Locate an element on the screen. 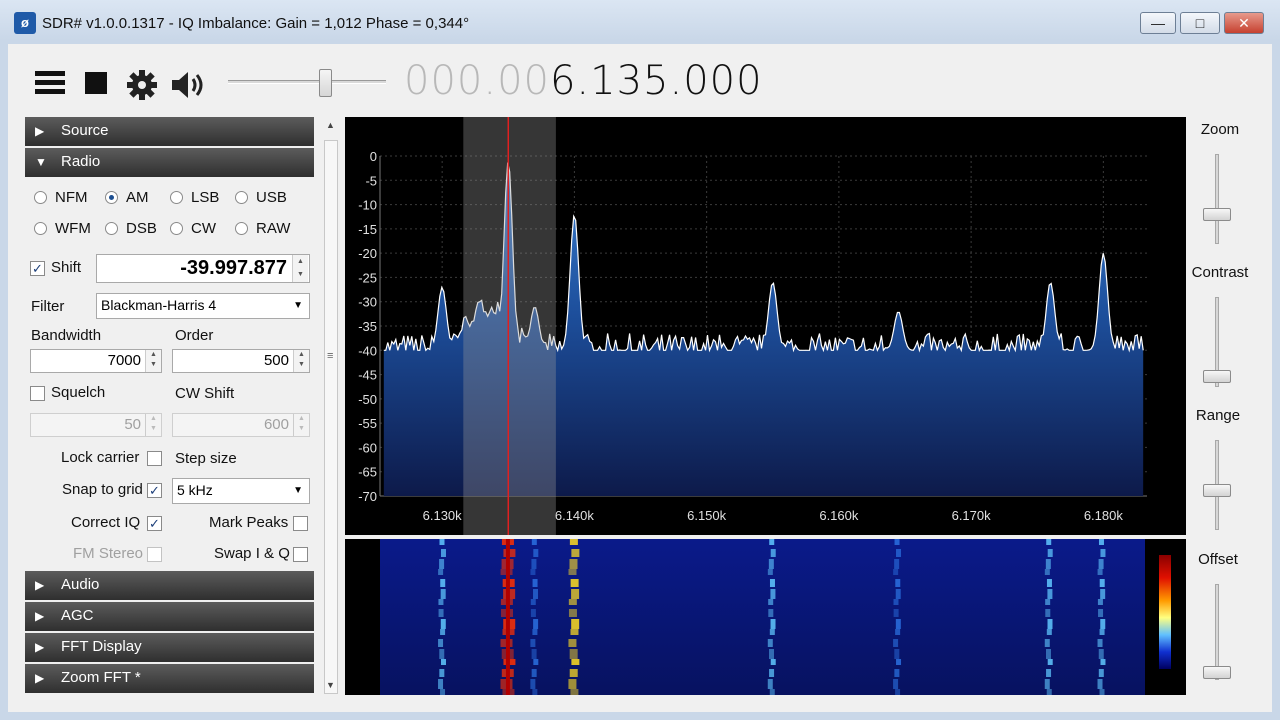 Image resolution: width=1280 pixels, height=720 pixels. section-agc-label: AGC is located at coordinates (77, 615).